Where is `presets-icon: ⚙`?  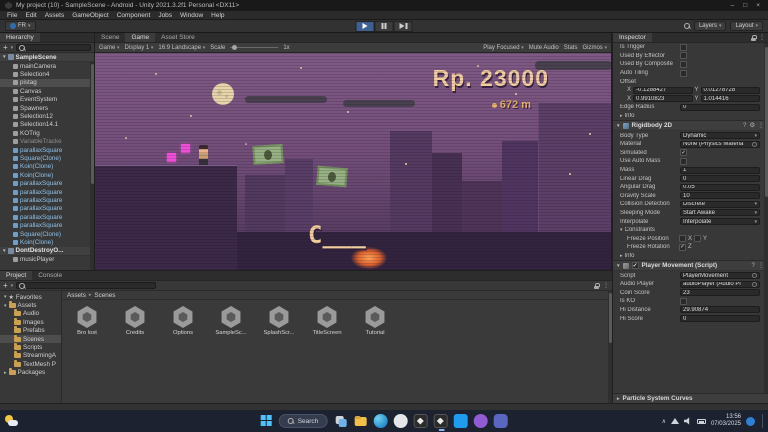 presets-icon: ⚙ is located at coordinates (752, 125).